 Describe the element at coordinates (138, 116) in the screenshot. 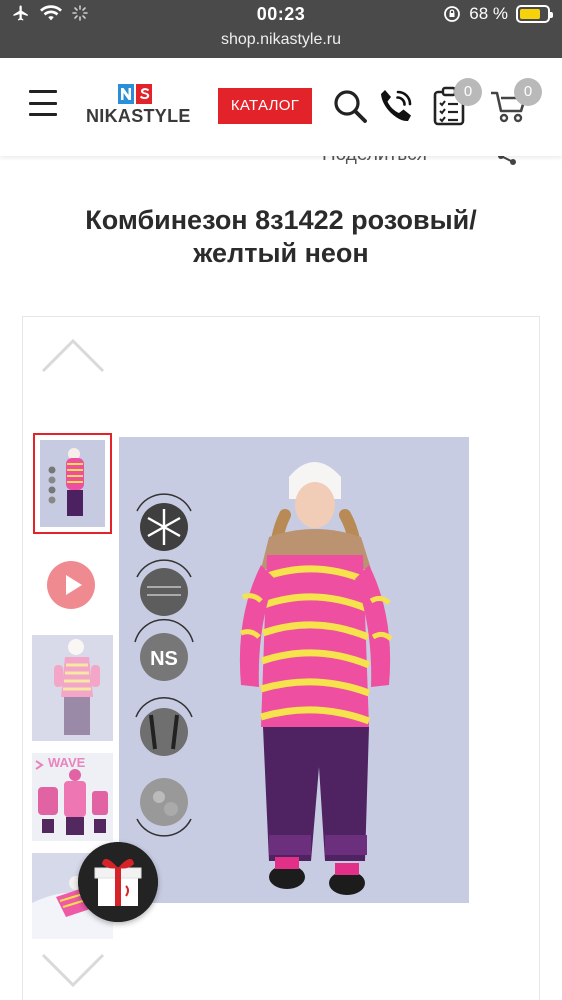

I see `logo-text: NIKASTYLE` at that location.